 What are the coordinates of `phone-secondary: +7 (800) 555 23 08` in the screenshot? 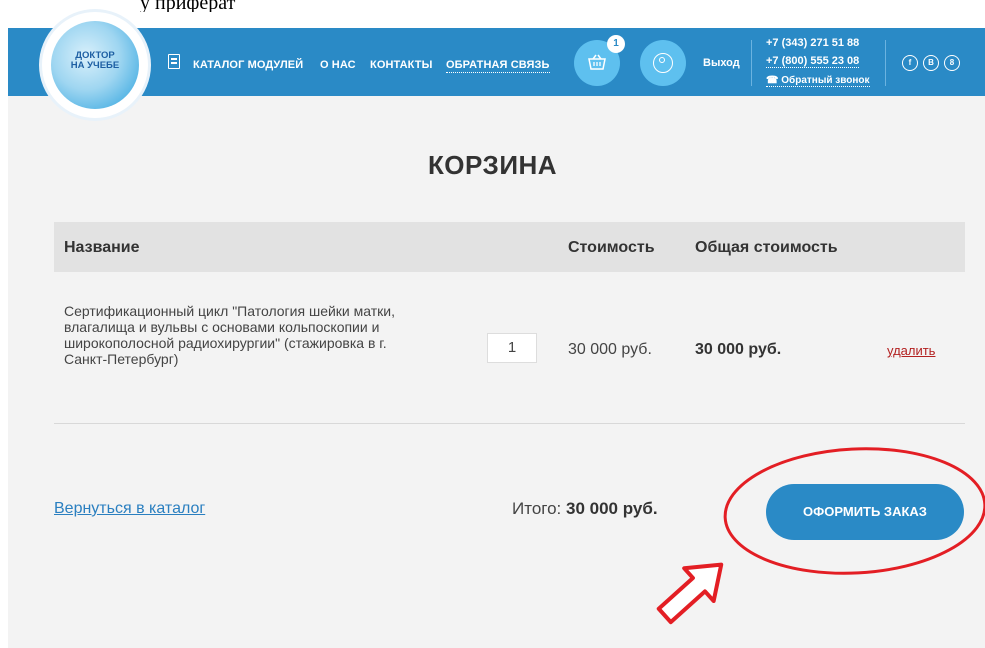 It's located at (813, 61).